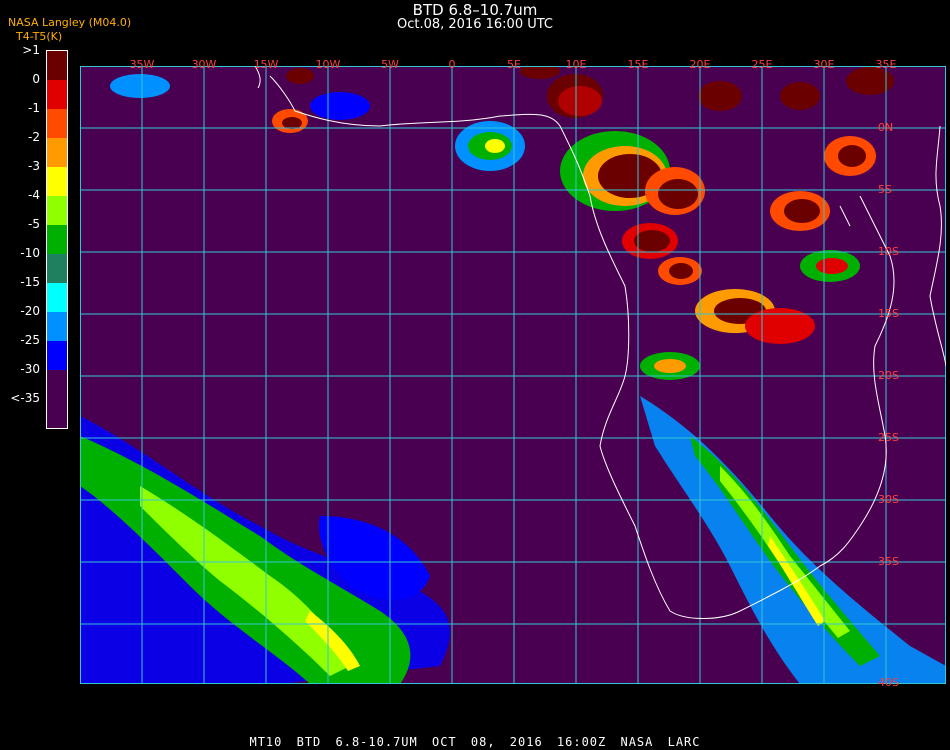 The height and width of the screenshot is (750, 950). What do you see at coordinates (30, 369) in the screenshot?
I see `legend-label: -30` at bounding box center [30, 369].